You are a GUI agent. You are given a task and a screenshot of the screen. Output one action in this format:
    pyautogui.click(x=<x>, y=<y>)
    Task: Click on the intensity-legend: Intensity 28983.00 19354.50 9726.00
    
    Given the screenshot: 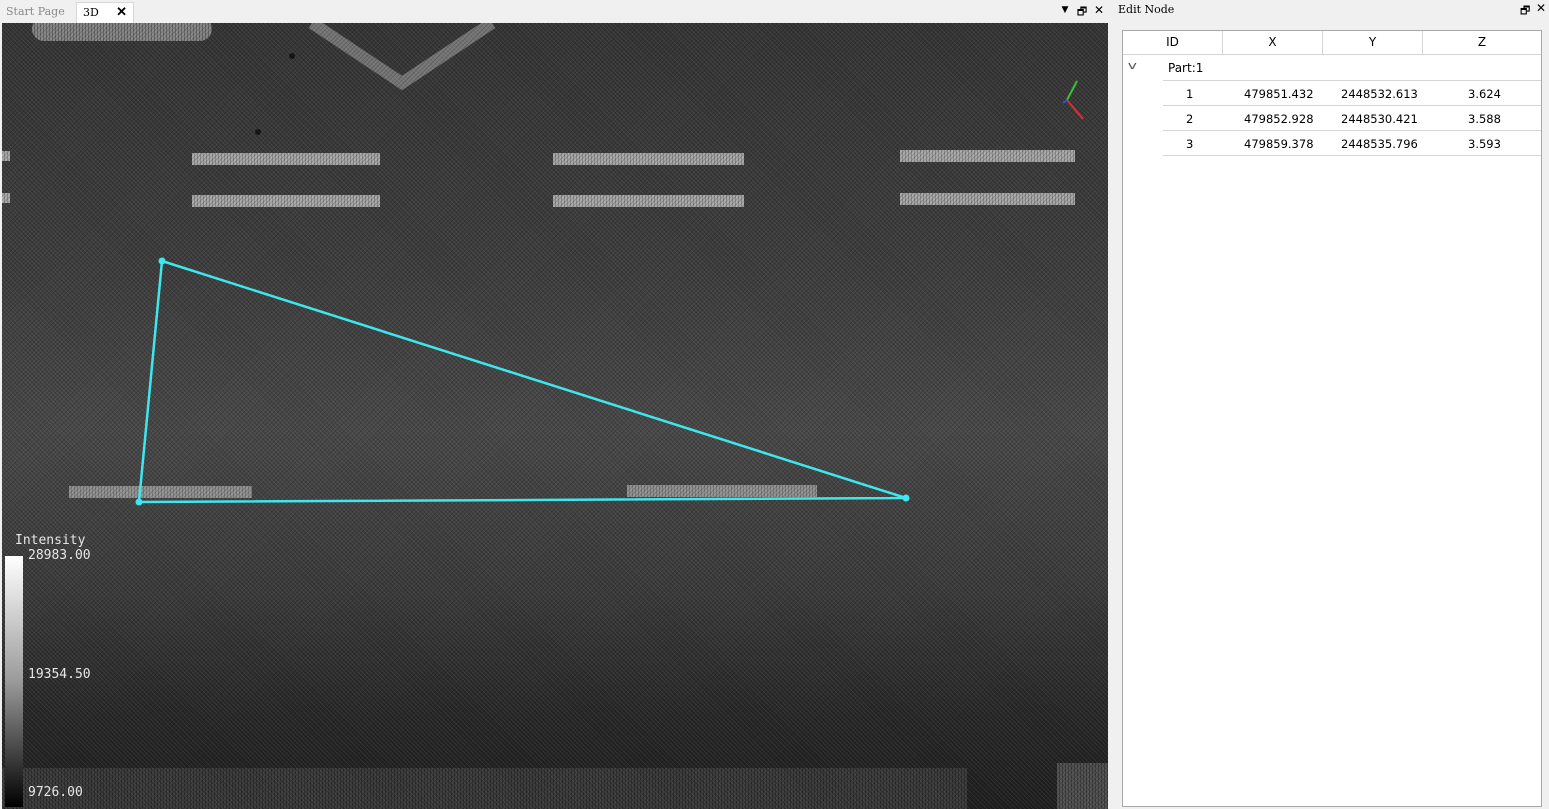 What is the action you would take?
    pyautogui.click(x=62, y=668)
    